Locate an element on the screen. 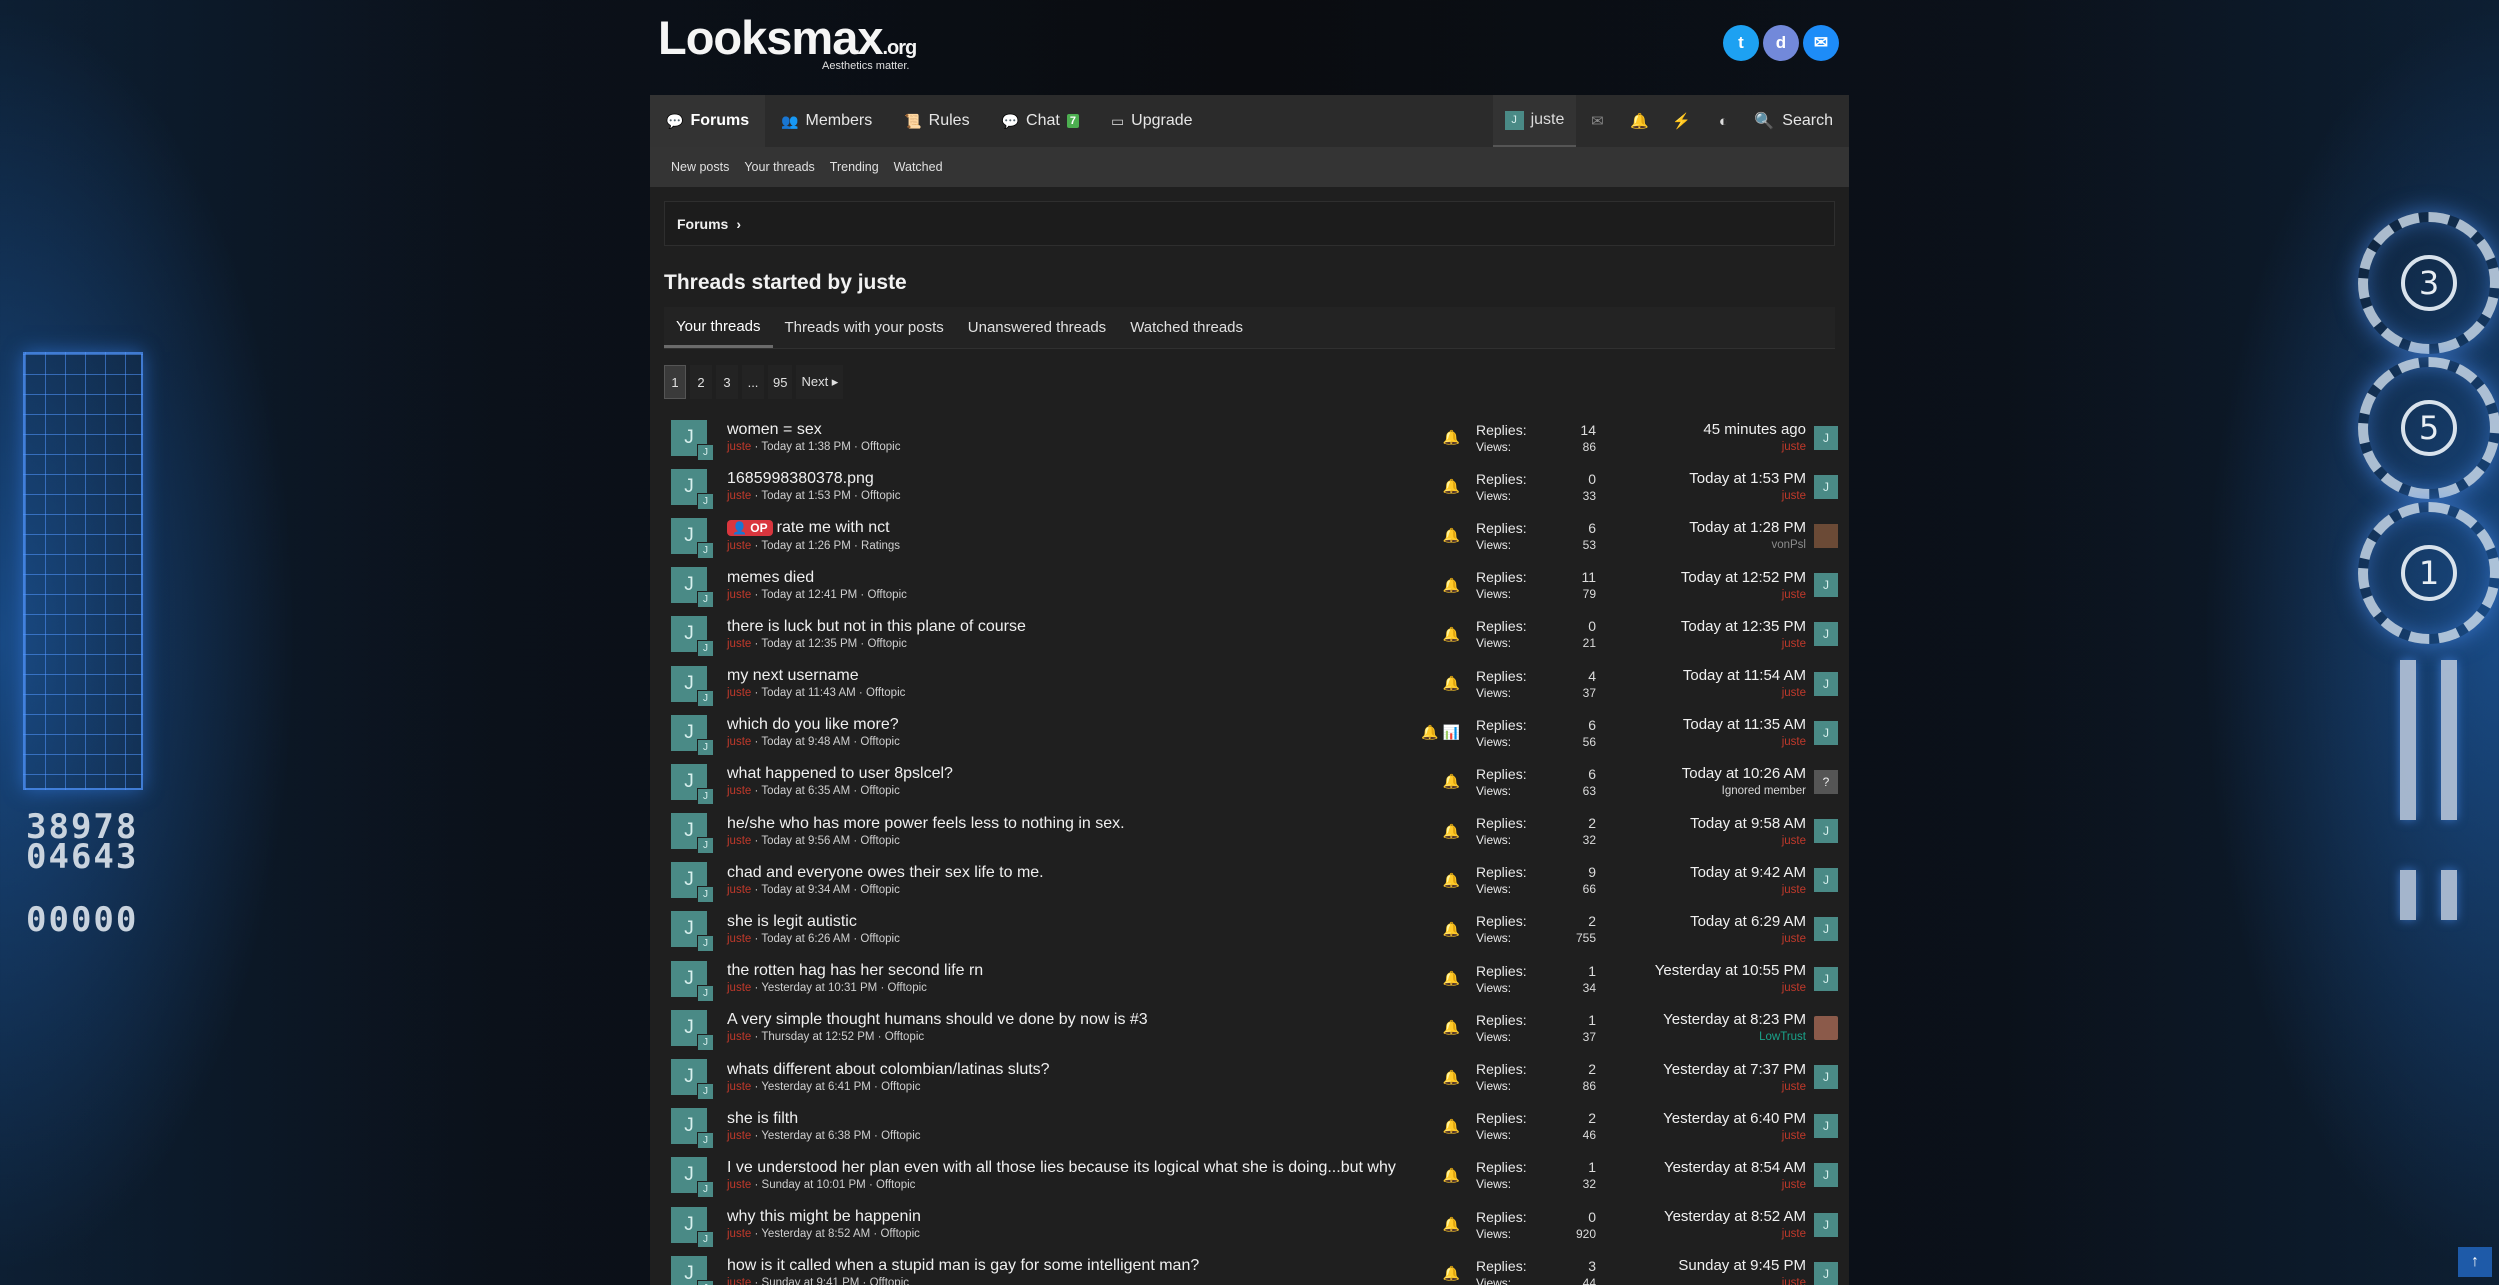 This screenshot has width=2499, height=1285. thread-date: Thursday at 12:52 PM is located at coordinates (817, 1037).